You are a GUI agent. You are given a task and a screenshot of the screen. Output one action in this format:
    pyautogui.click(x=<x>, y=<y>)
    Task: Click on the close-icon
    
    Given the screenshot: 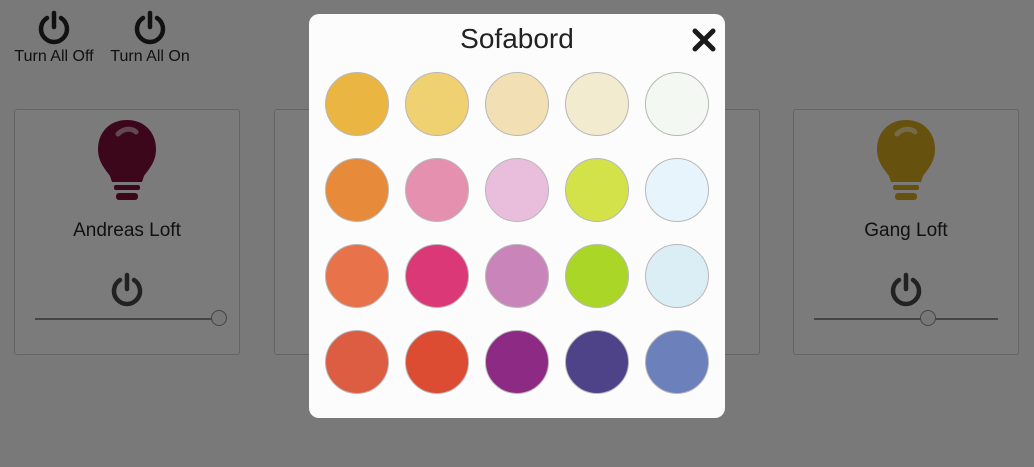 What is the action you would take?
    pyautogui.click(x=704, y=40)
    